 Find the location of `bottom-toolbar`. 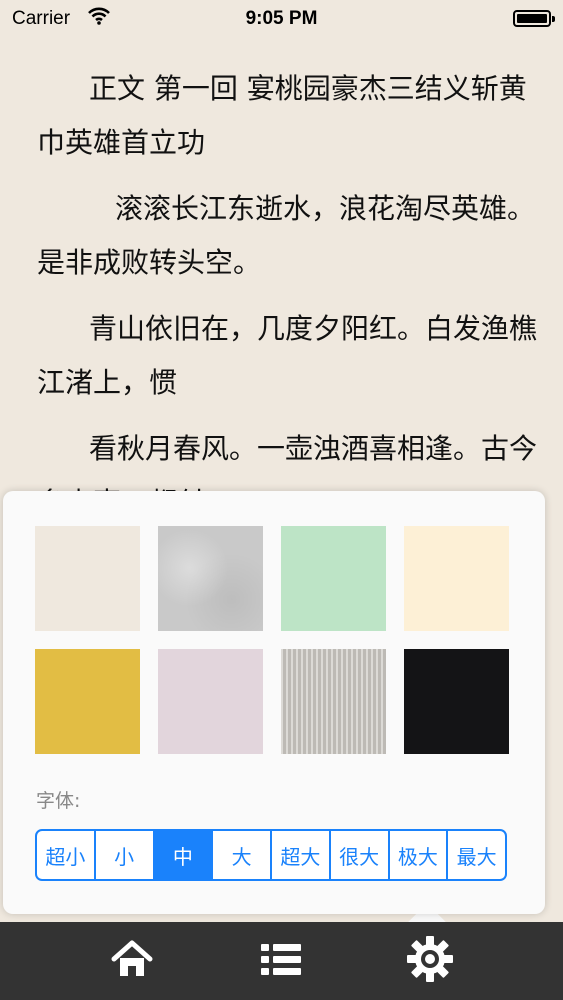

bottom-toolbar is located at coordinates (281, 961).